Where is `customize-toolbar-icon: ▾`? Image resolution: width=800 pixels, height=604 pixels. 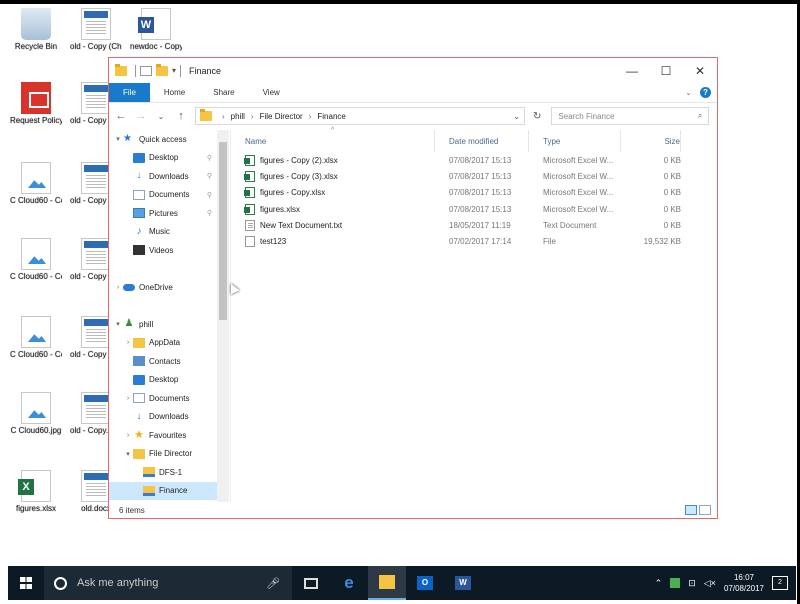 customize-toolbar-icon: ▾ is located at coordinates (174, 70).